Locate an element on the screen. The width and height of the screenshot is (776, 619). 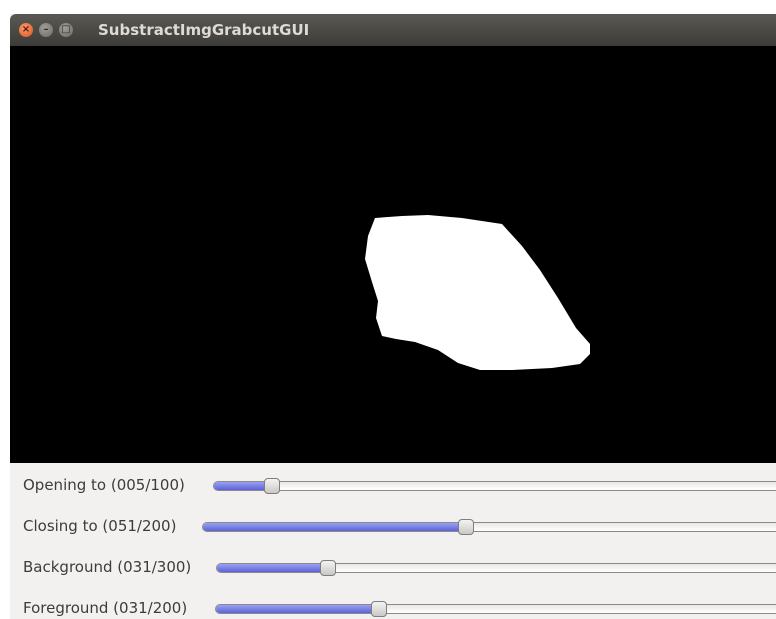
foreground-mask-blob is located at coordinates (477, 292).